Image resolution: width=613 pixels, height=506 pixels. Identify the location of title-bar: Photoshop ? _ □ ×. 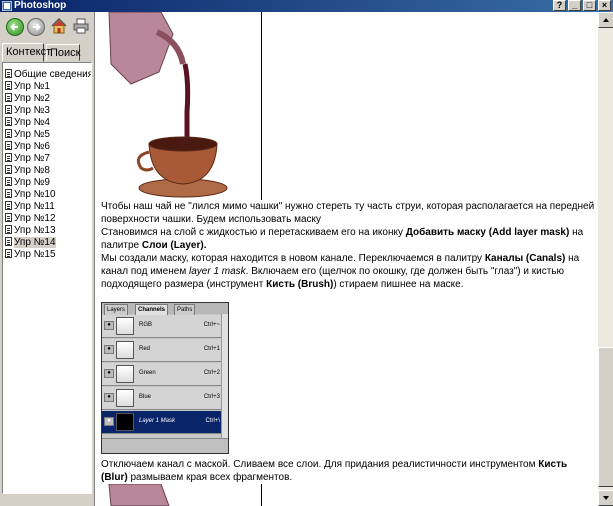
(306, 6).